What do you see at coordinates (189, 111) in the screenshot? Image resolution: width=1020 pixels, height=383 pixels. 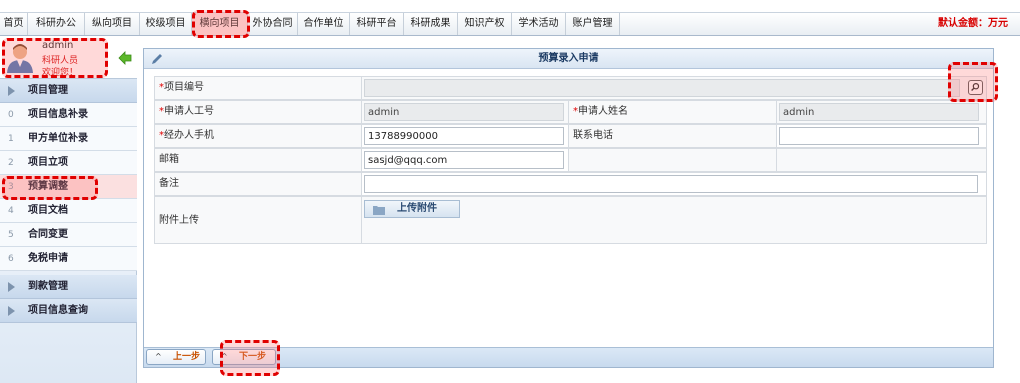 I see `applicant-id-label: 申请人工号` at bounding box center [189, 111].